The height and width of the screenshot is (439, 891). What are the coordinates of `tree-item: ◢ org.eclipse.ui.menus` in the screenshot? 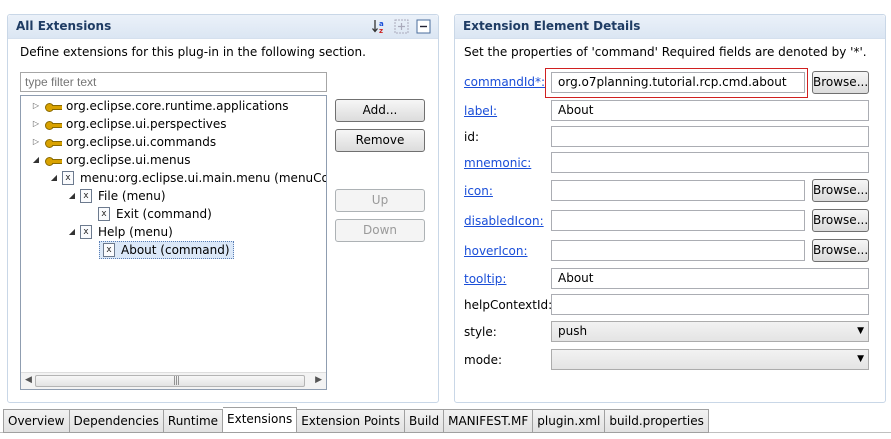 It's located at (111, 160).